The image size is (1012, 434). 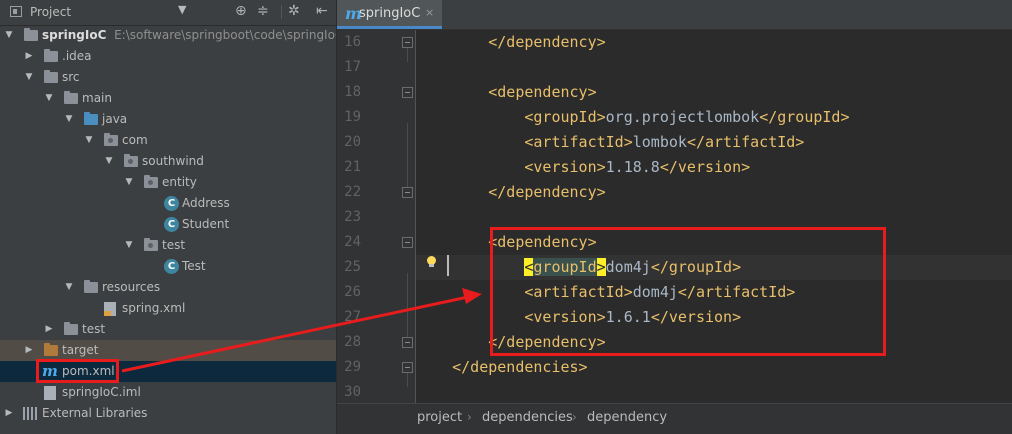 What do you see at coordinates (171, 266) in the screenshot?
I see `runnable-class-icon: C` at bounding box center [171, 266].